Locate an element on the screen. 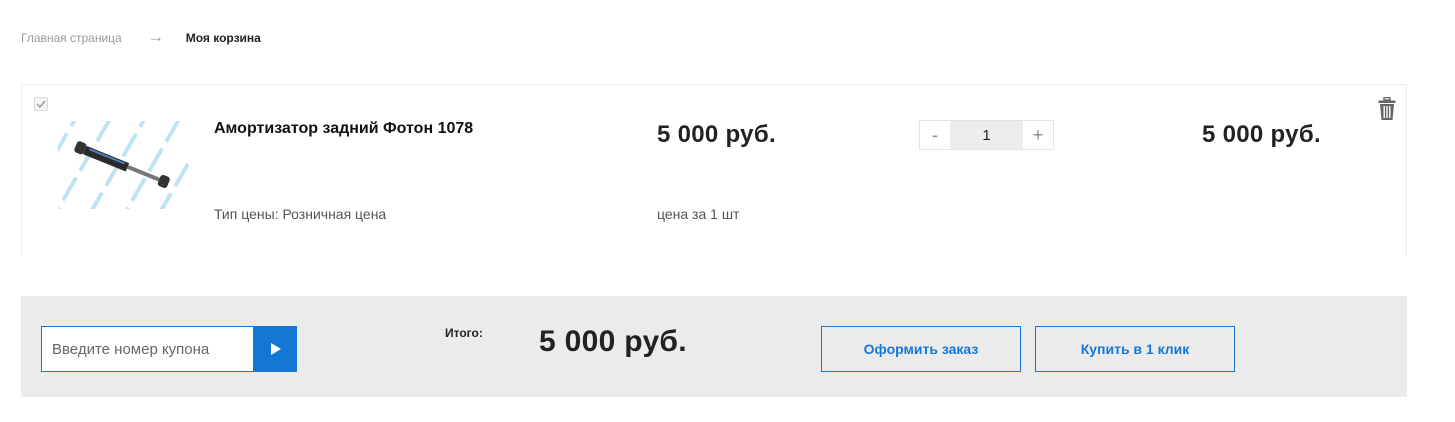 The height and width of the screenshot is (422, 1455). product-image is located at coordinates (123, 165).